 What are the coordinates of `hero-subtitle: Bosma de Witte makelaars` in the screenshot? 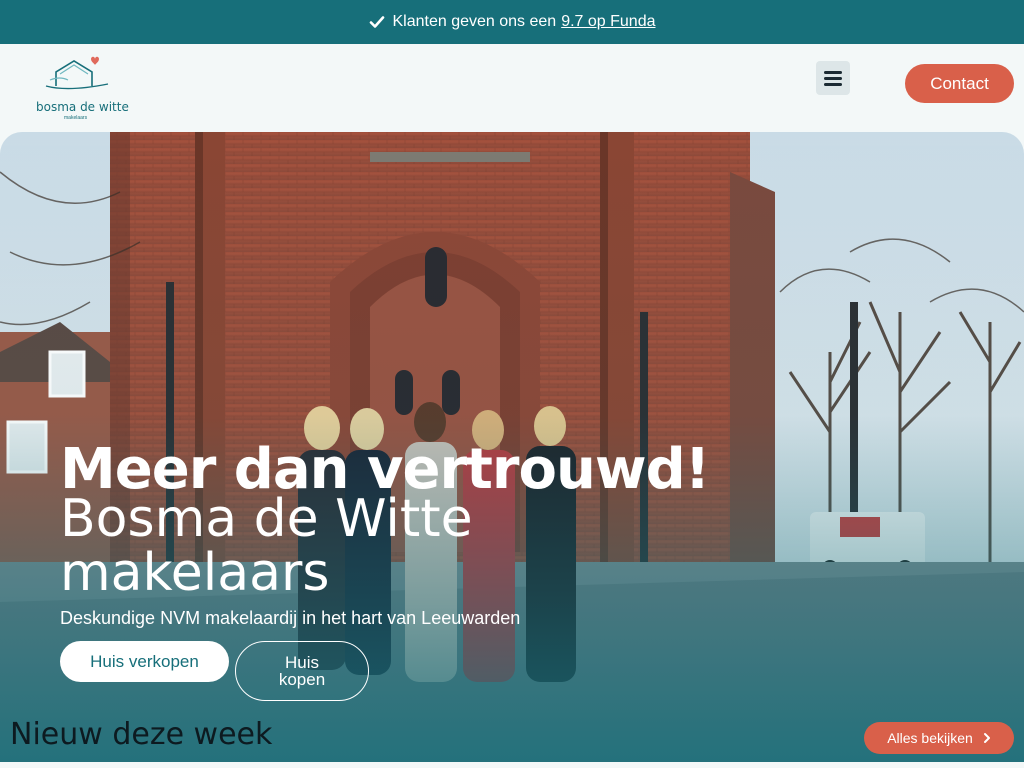 It's located at (266, 546).